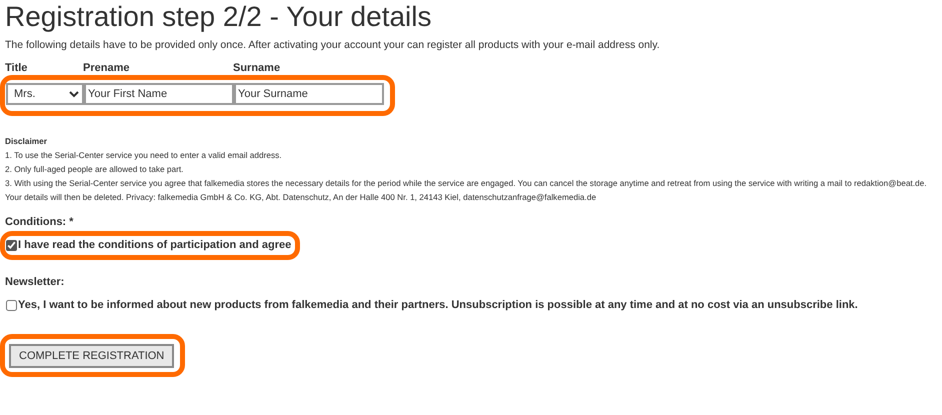 This screenshot has height=415, width=942. Describe the element at coordinates (218, 17) in the screenshot. I see `page-title: Registration step 2/2 - Your details` at that location.